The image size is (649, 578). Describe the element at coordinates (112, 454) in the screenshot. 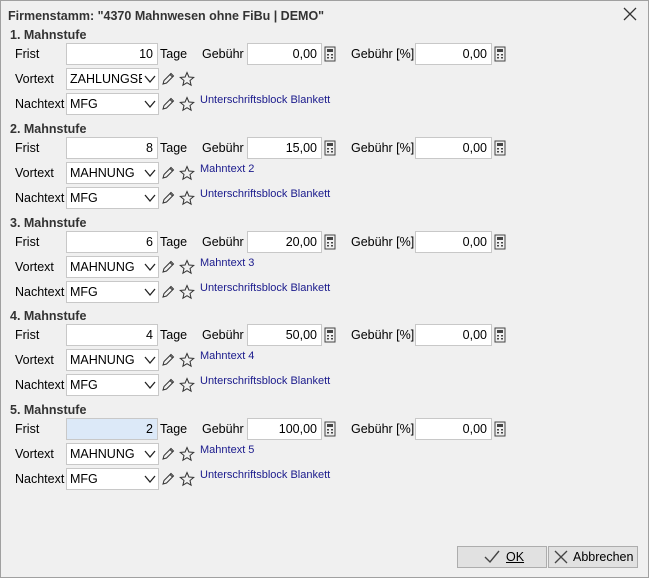

I see `vortext-select-5: MAHNUNG` at that location.